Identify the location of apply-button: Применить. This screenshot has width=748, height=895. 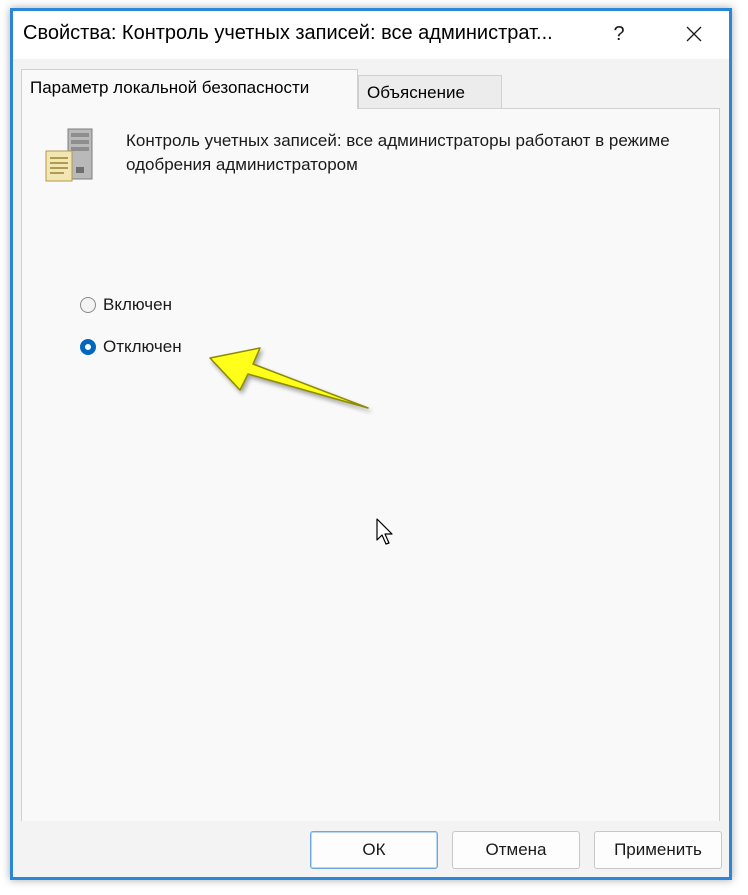
(658, 850).